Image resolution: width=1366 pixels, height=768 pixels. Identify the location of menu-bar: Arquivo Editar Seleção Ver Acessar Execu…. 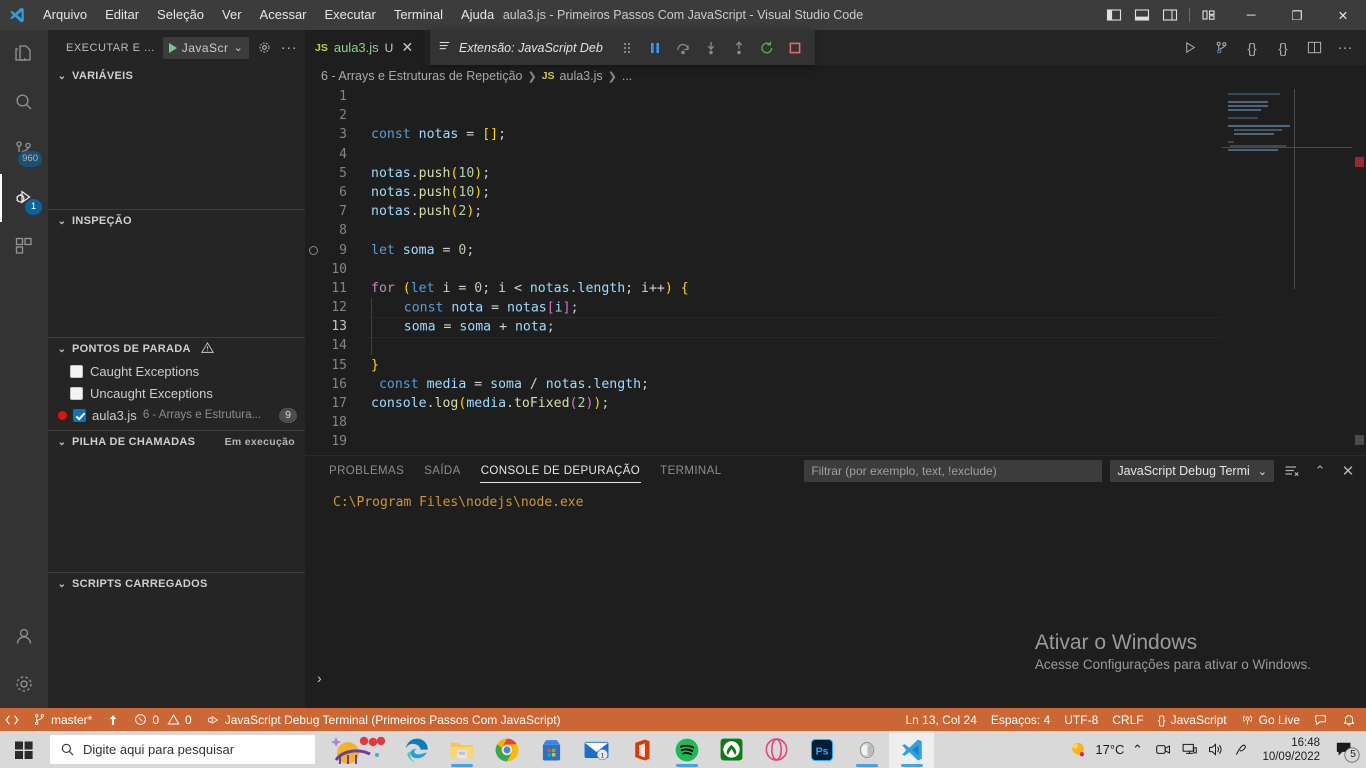
(268, 15).